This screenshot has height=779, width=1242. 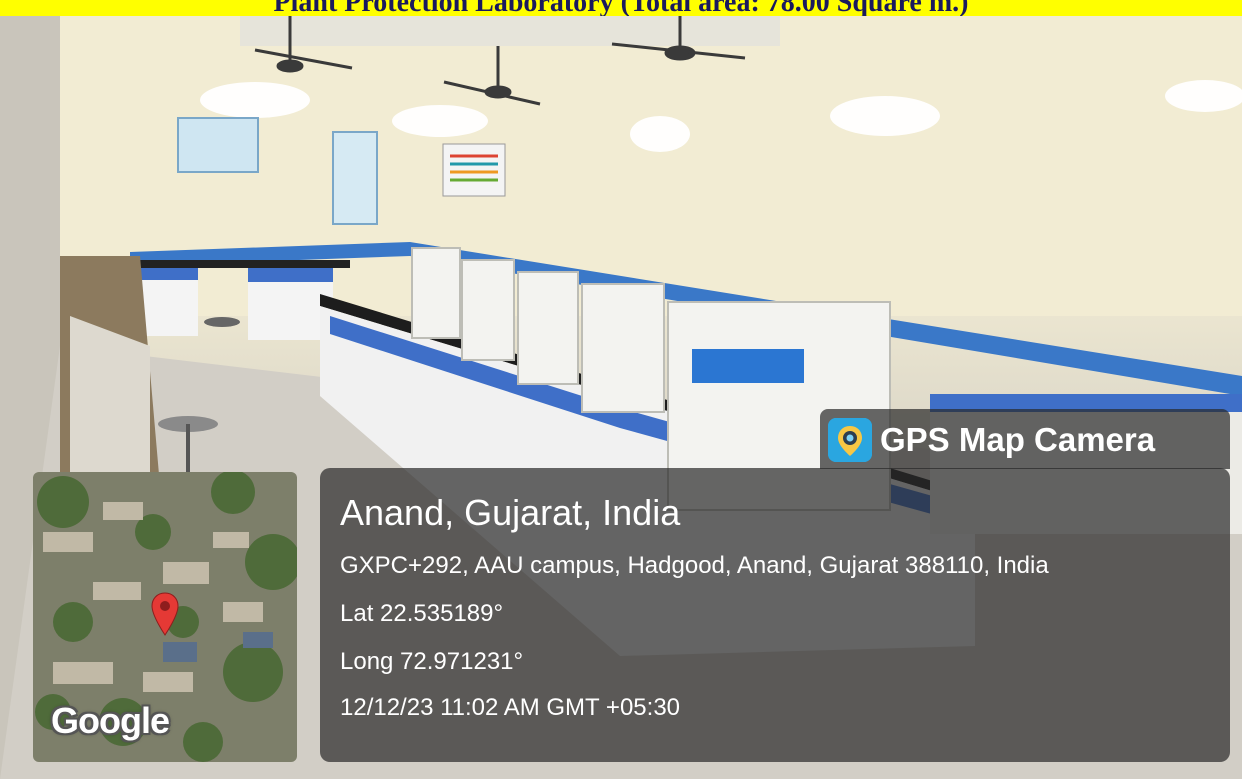 What do you see at coordinates (165, 614) in the screenshot?
I see `map-pin-icon` at bounding box center [165, 614].